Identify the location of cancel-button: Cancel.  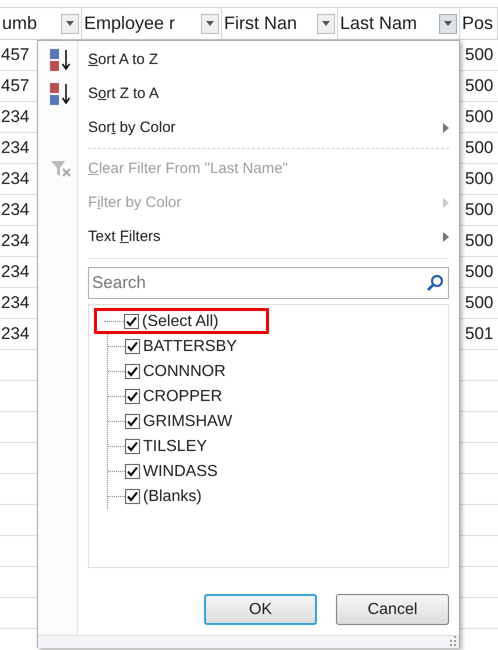
(392, 609).